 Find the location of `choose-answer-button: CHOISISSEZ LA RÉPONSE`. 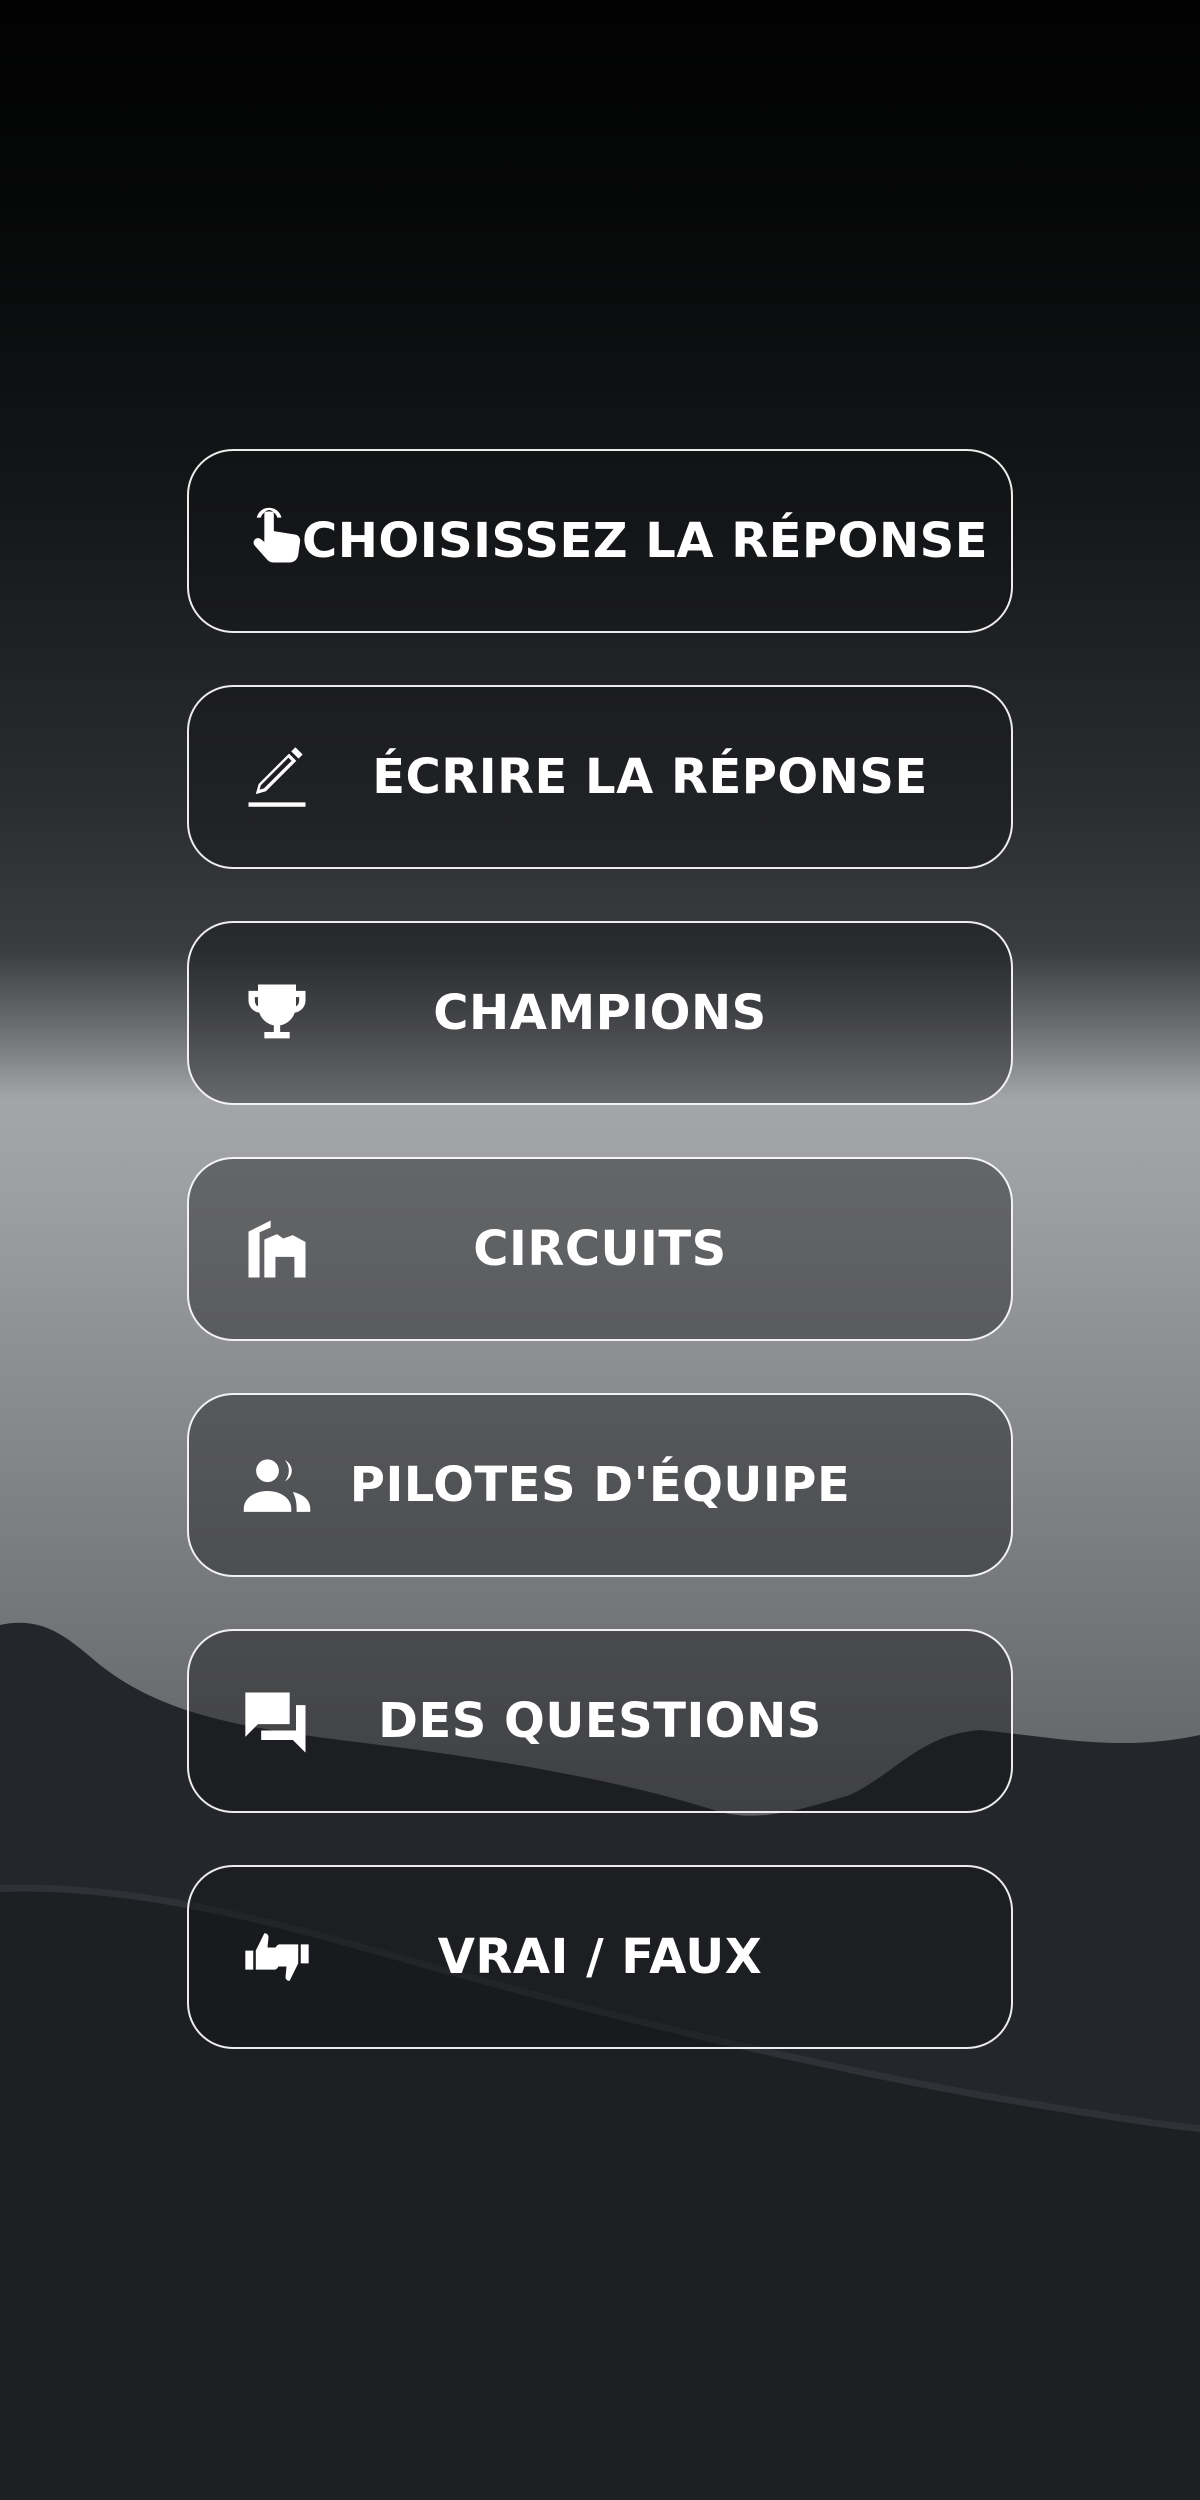

choose-answer-button: CHOISISSEZ LA RÉPONSE is located at coordinates (600, 541).